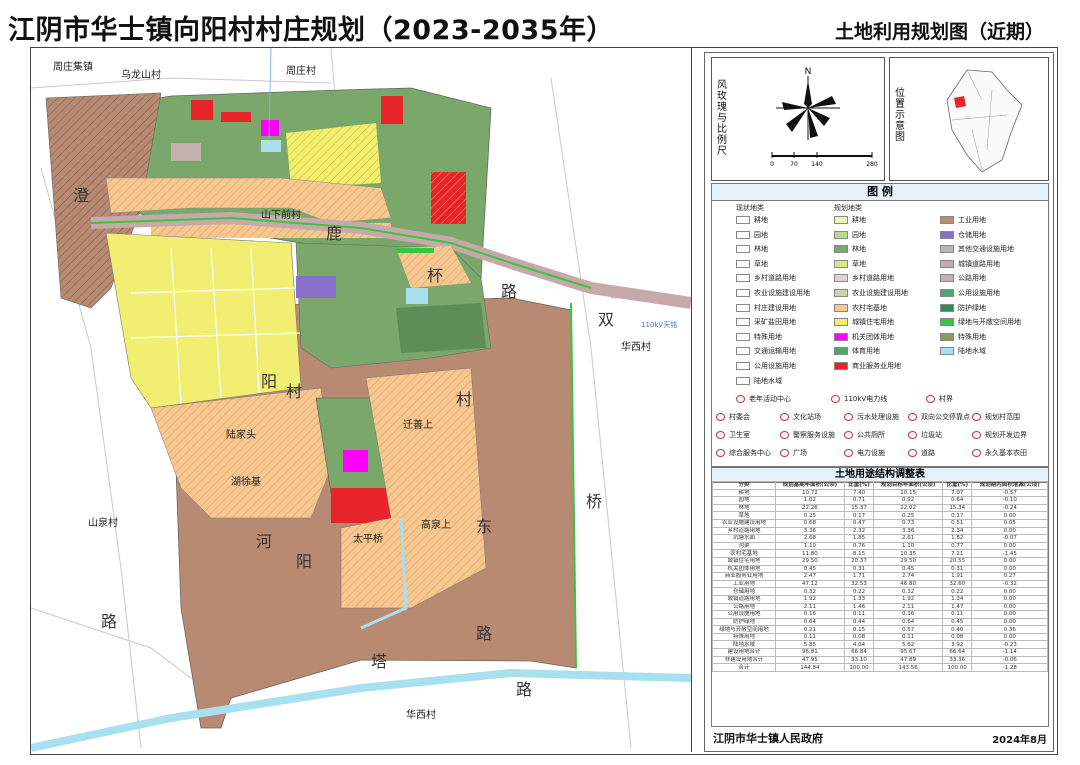 The width and height of the screenshot is (1080, 765). I want to click on table-cell: 7.40, so click(859, 493).